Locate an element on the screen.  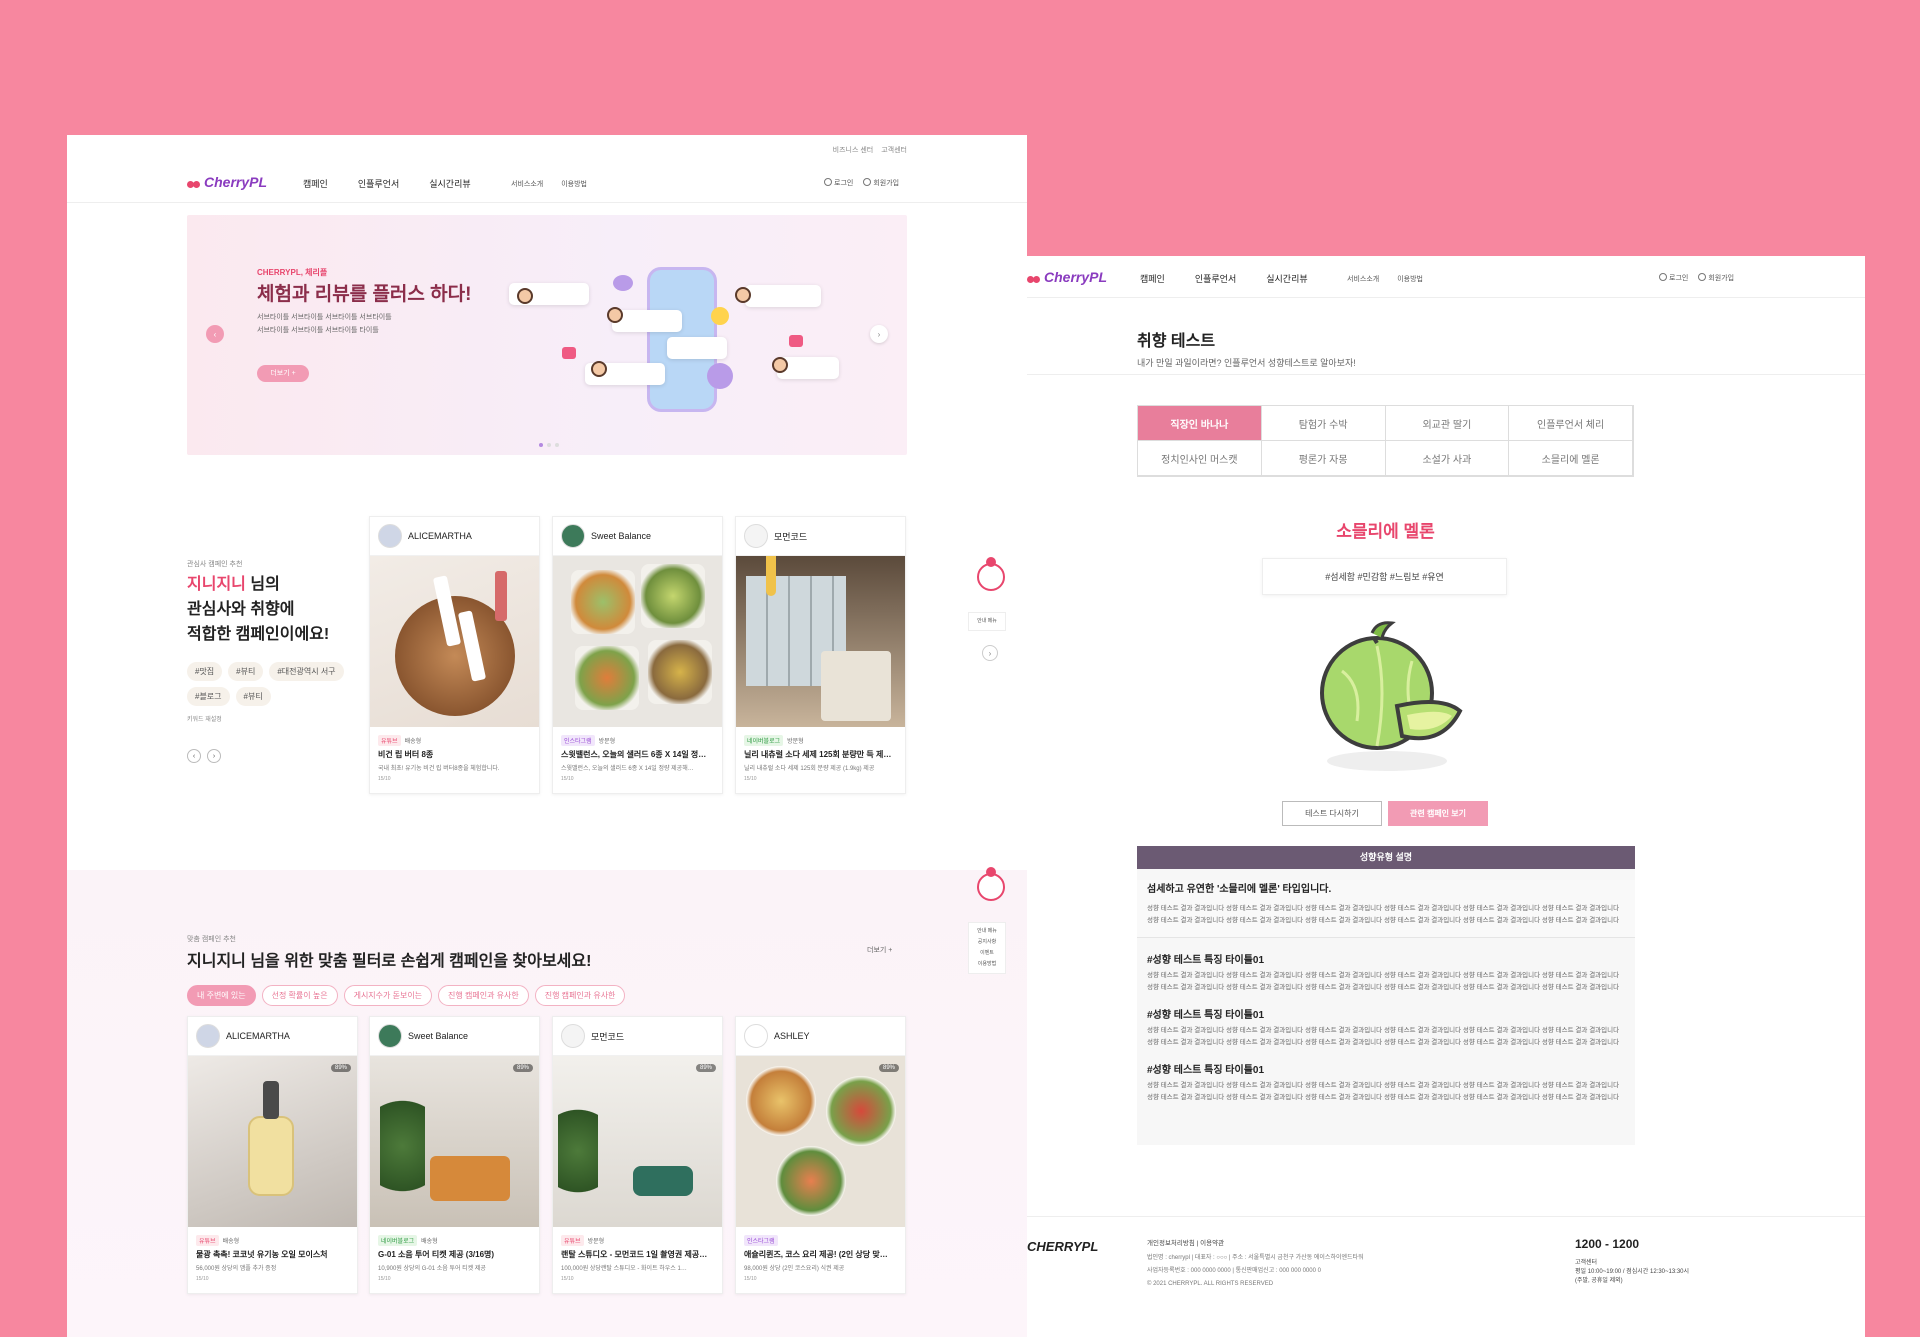
recommend-caption: 관심사 캠페인 추천 is located at coordinates (215, 564).